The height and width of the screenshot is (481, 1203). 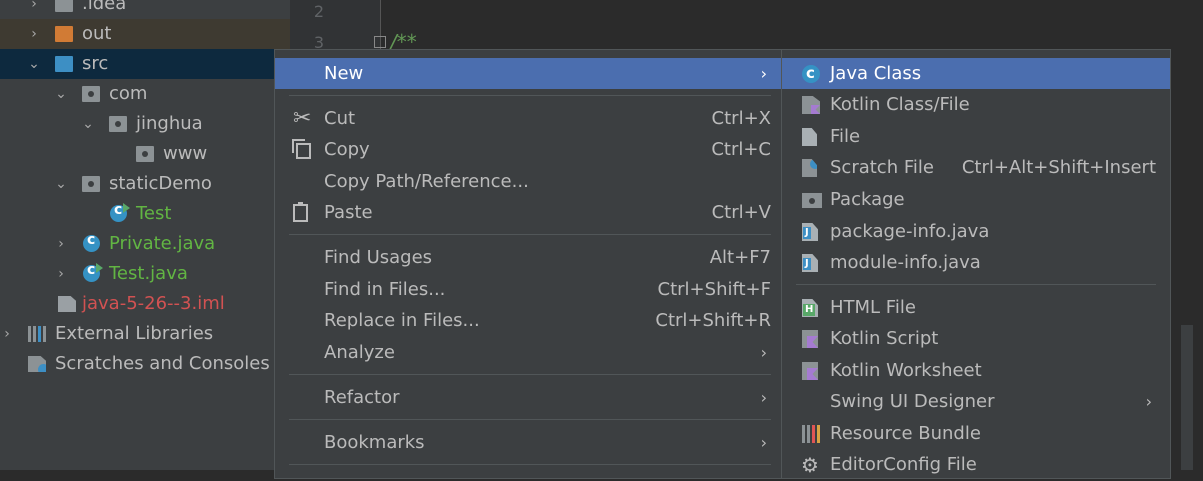 What do you see at coordinates (810, 308) in the screenshot?
I see `html-file-icon` at bounding box center [810, 308].